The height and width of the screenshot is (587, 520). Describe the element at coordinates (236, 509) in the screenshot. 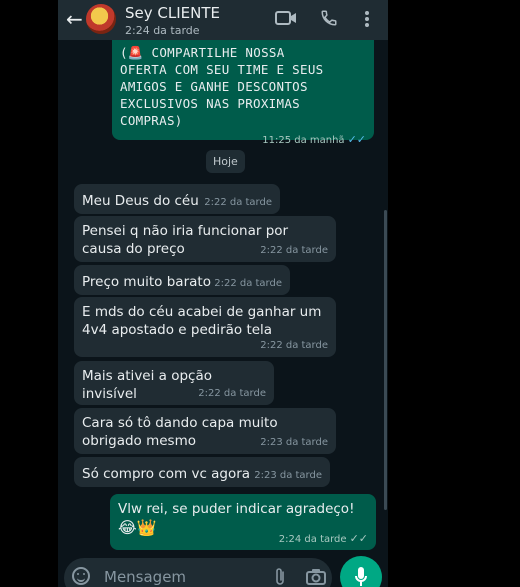

I see `message-text: Vlw rei, se puder indicar agradeço!` at that location.